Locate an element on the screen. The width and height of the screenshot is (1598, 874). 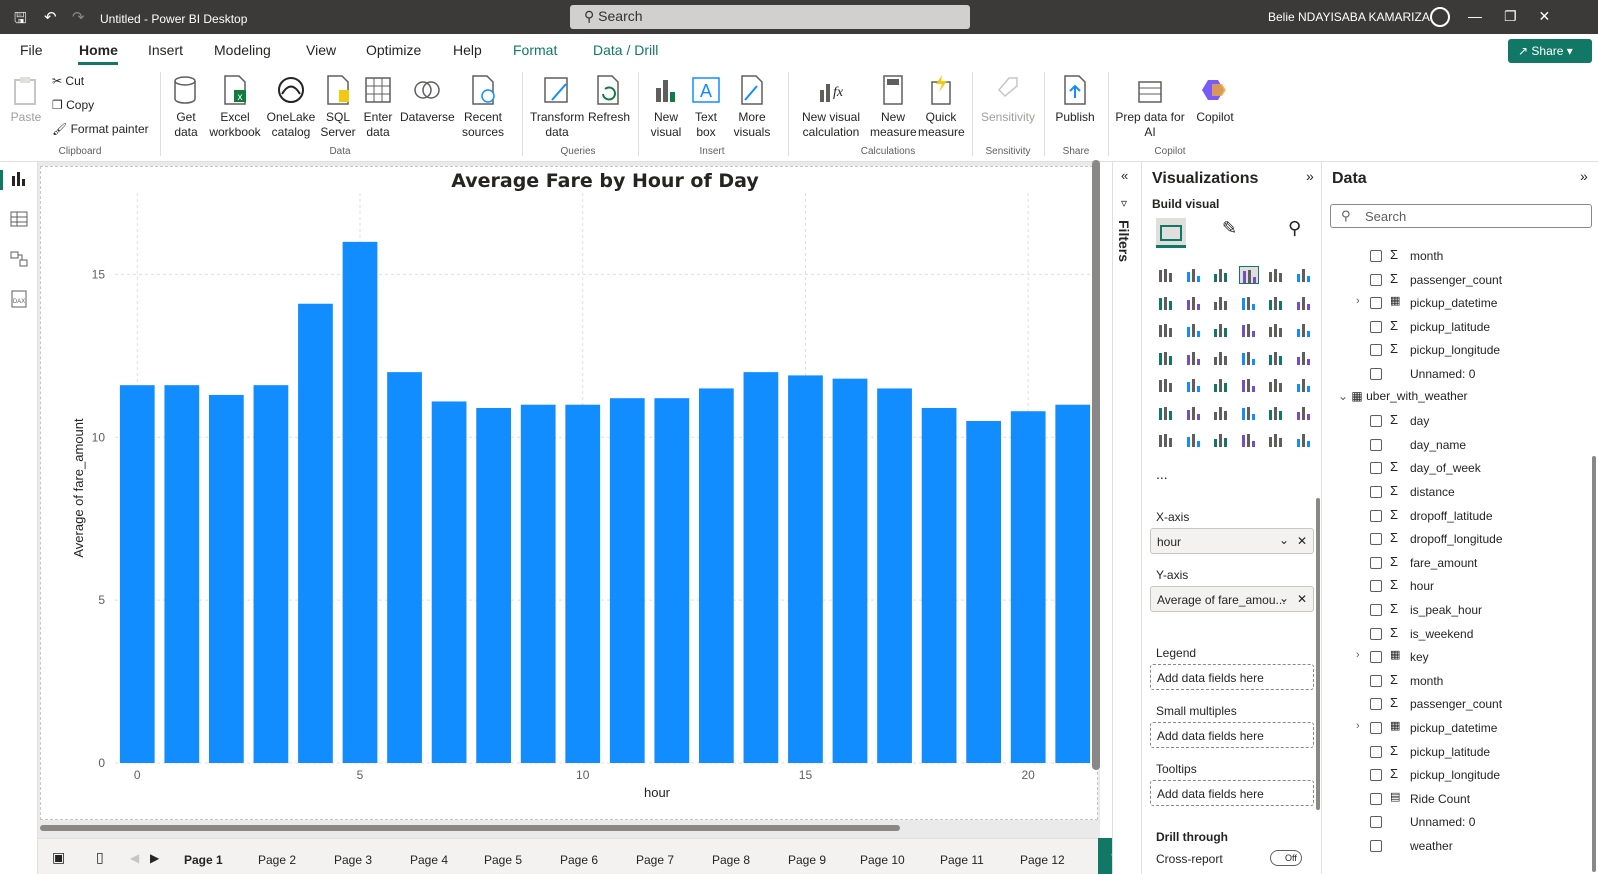
table-header: ⌄ ▦ uber_with_weather is located at coordinates (1403, 396).